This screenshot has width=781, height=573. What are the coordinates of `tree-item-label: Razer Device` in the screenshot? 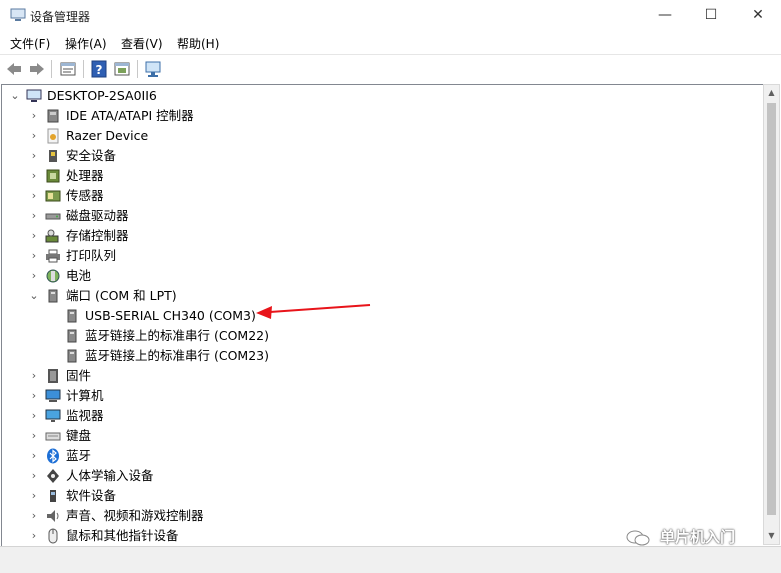 It's located at (107, 135).